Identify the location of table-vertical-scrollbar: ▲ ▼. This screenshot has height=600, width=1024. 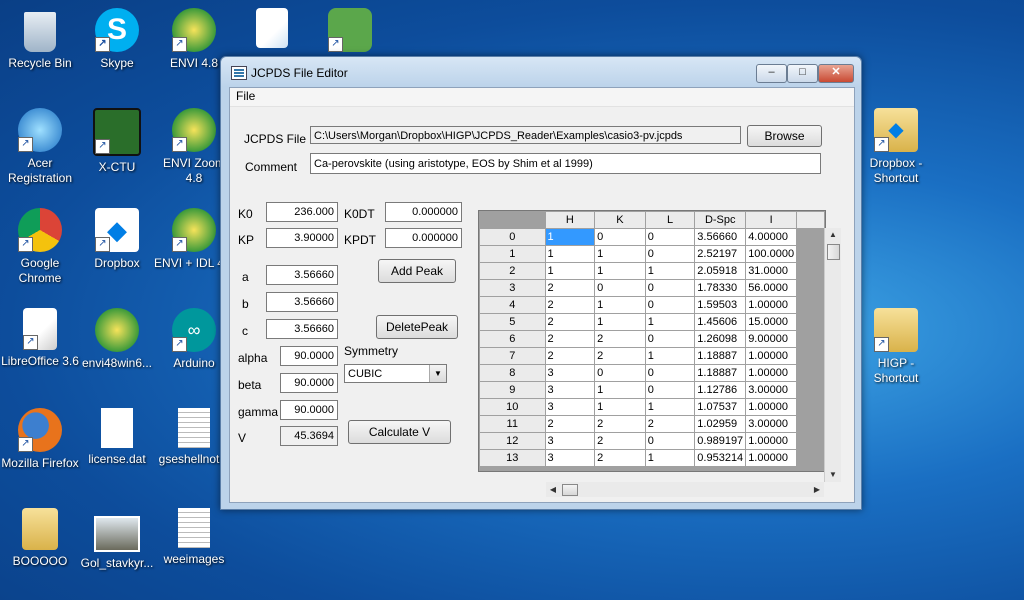
(832, 355).